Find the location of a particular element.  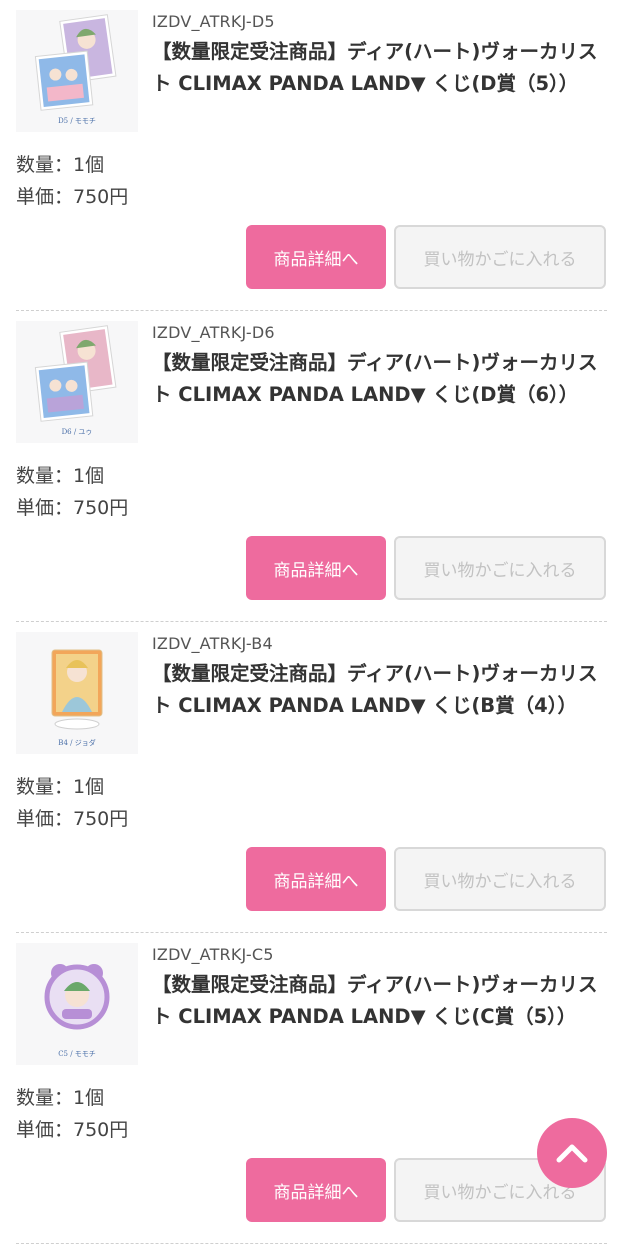

product-thumbnail: C5 / モモチ is located at coordinates (77, 1004).